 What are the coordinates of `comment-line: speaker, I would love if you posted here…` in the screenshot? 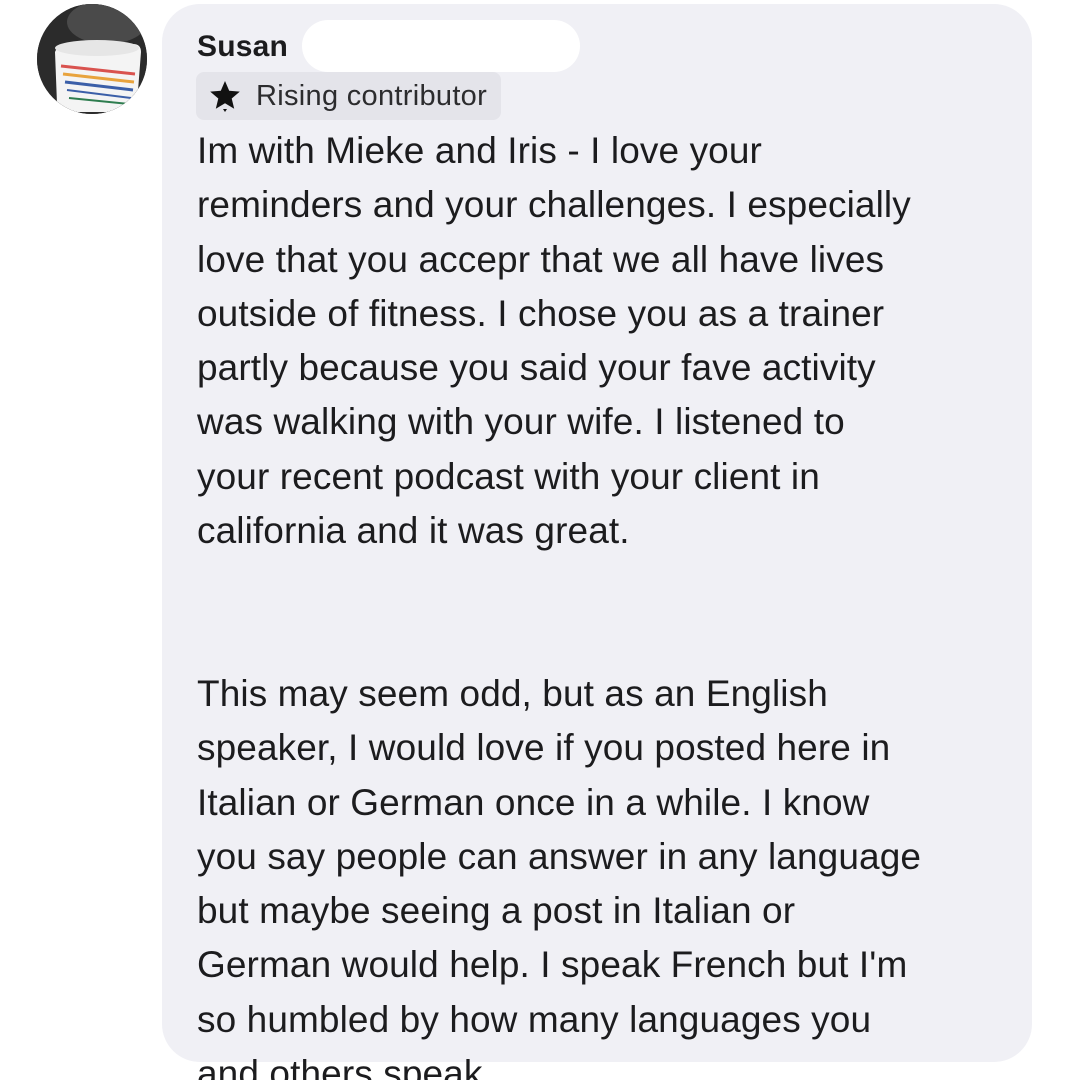 It's located at (544, 748).